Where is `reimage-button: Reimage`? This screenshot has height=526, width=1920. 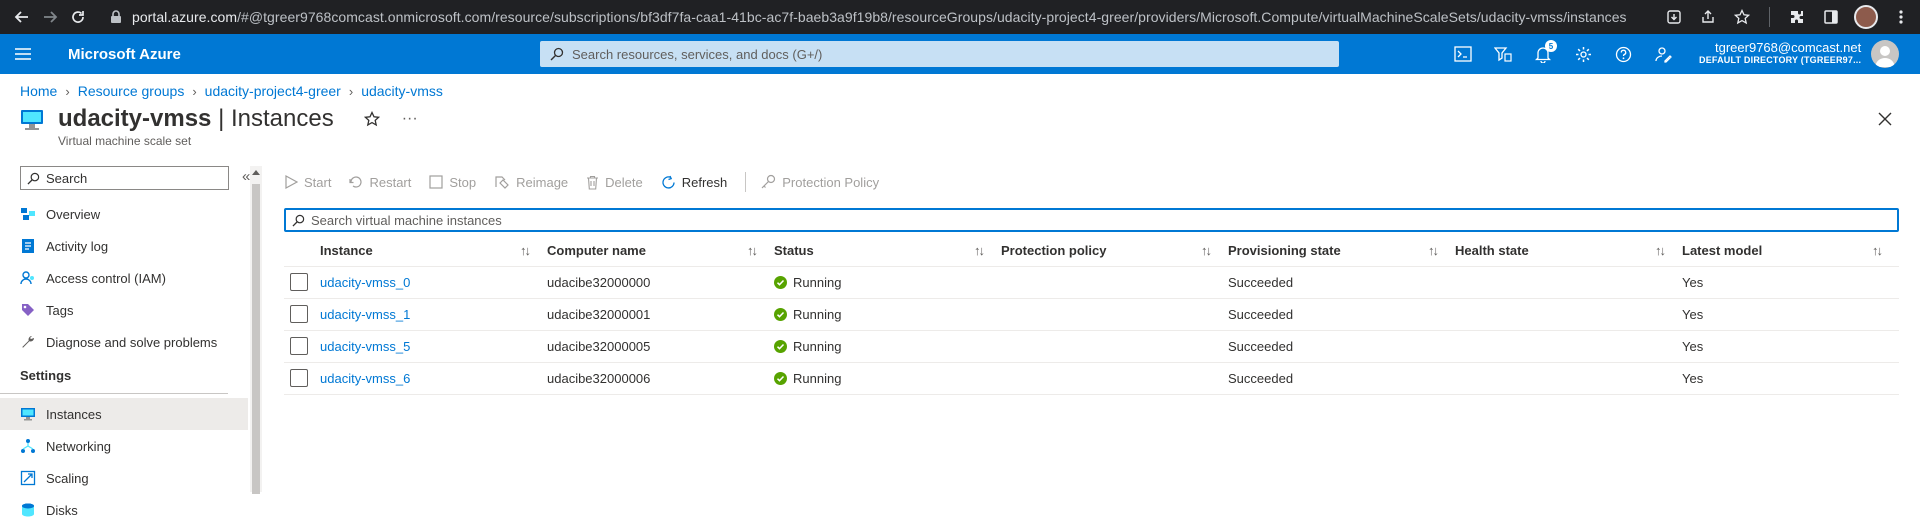
reimage-button: Reimage is located at coordinates (531, 182).